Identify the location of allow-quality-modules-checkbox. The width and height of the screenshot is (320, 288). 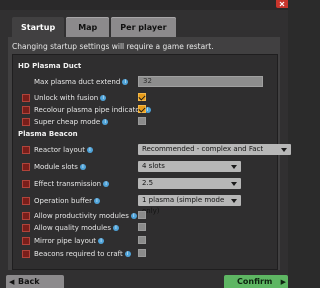
(142, 227).